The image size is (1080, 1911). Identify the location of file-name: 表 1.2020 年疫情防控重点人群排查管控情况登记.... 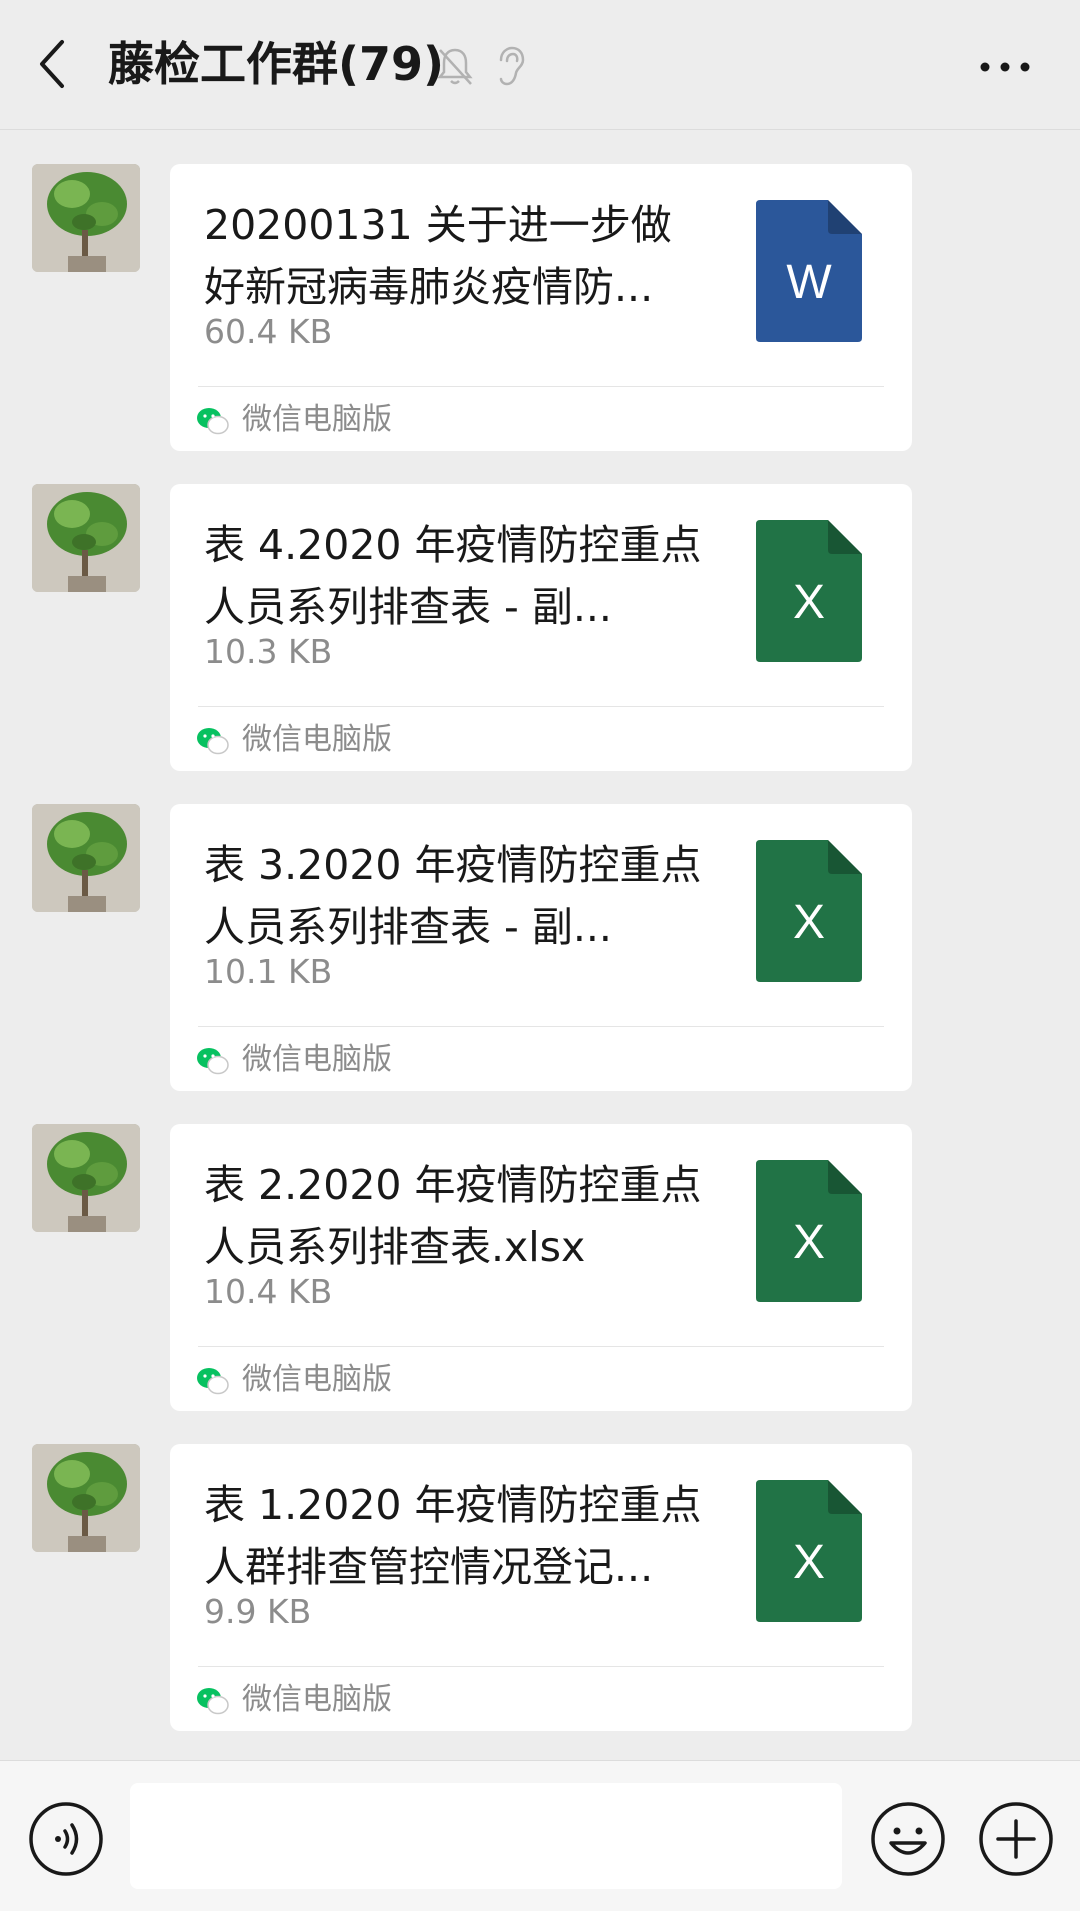
(453, 1536).